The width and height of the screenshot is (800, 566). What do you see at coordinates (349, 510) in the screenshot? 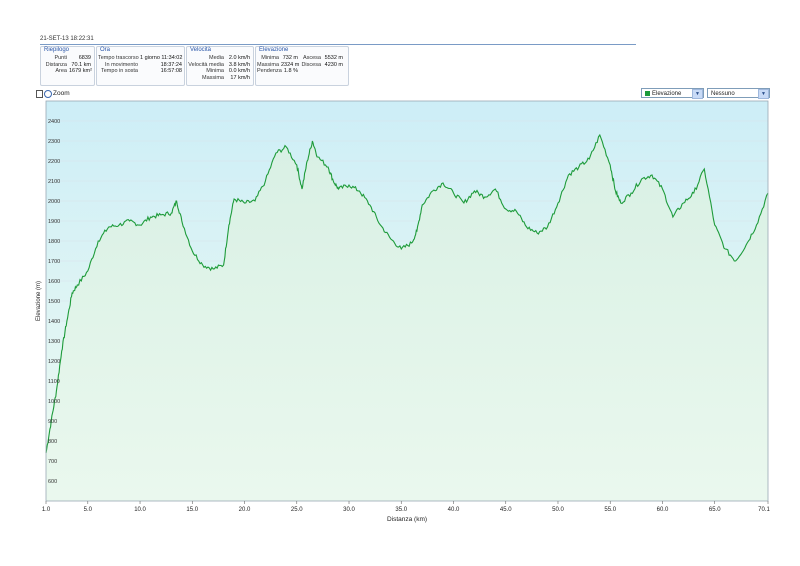
I see `x-tick-label: 30.0` at bounding box center [349, 510].